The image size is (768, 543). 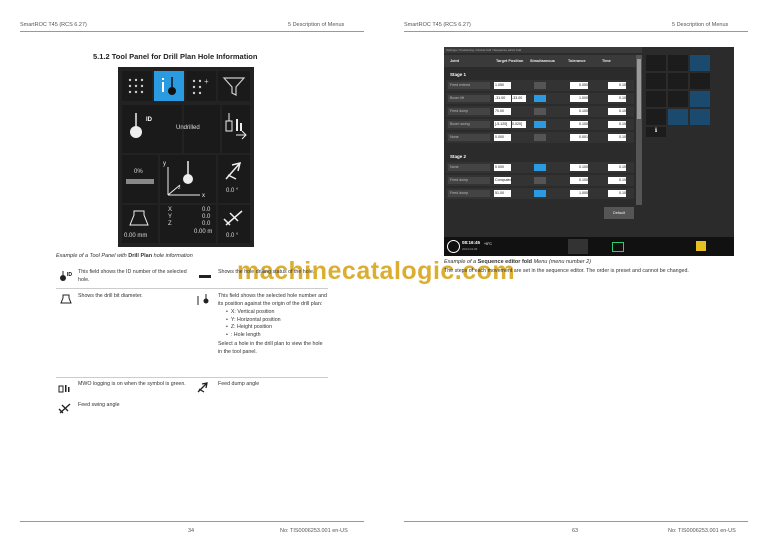 I want to click on header-left: SmartROC T45 (RCS 6.27), so click(x=437, y=25).